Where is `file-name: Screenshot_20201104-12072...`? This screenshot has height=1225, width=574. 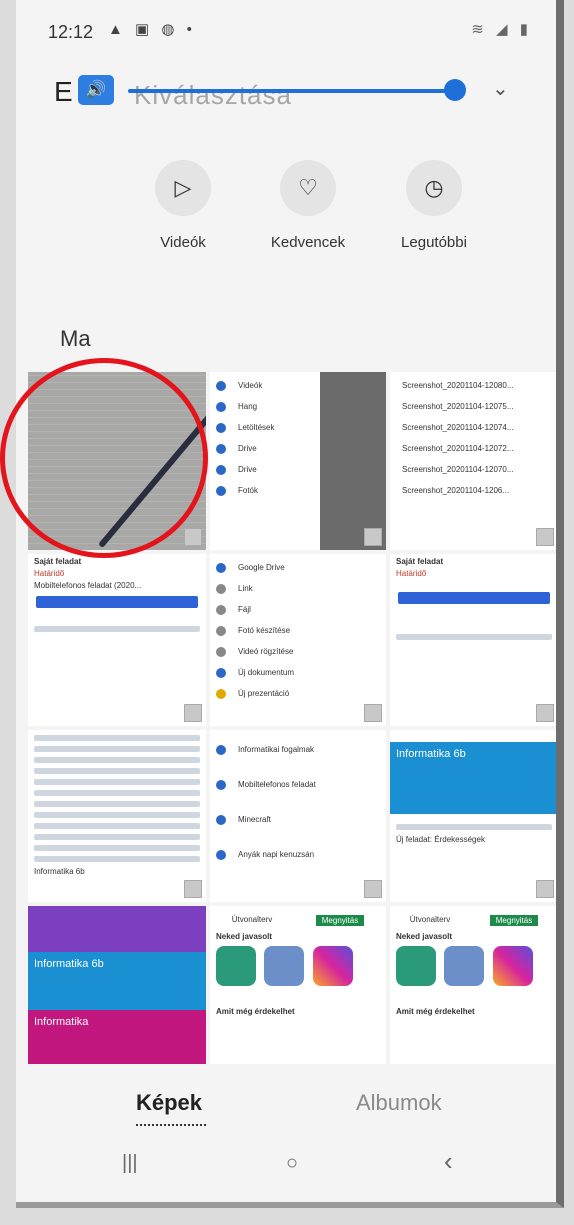 file-name: Screenshot_20201104-12072... is located at coordinates (458, 448).